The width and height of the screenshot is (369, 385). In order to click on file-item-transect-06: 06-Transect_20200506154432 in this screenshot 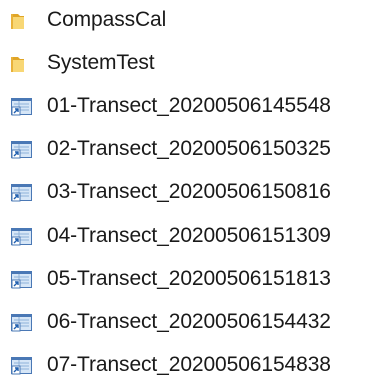, I will do `click(184, 323)`.